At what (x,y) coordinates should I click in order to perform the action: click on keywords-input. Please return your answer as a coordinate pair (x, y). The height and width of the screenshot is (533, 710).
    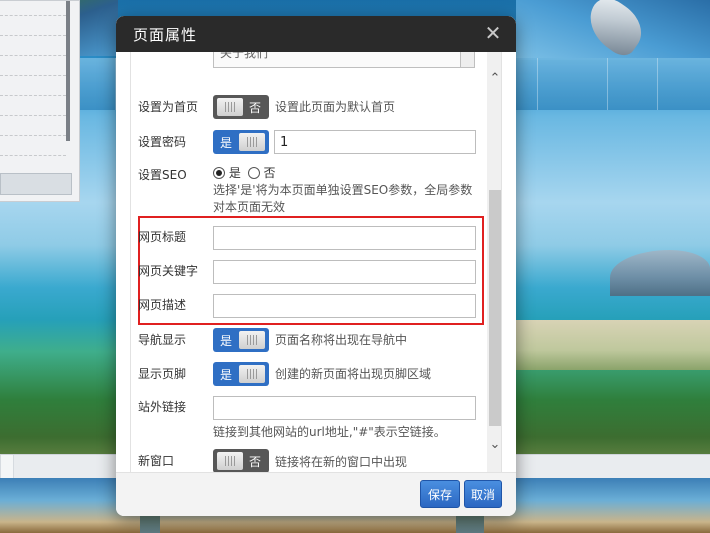
    Looking at the image, I should click on (344, 272).